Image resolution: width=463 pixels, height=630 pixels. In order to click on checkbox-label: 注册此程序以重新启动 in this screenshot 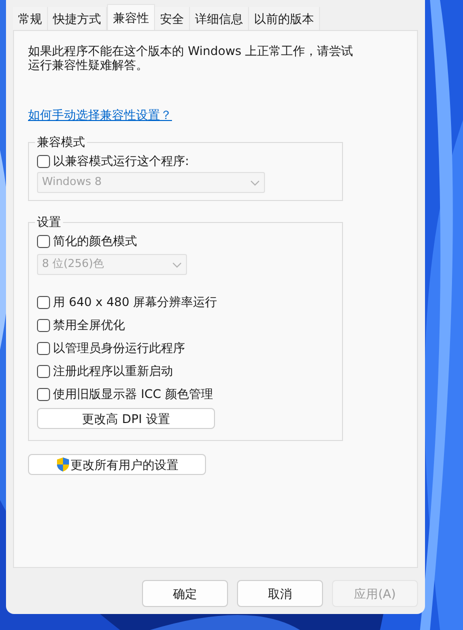, I will do `click(113, 371)`.